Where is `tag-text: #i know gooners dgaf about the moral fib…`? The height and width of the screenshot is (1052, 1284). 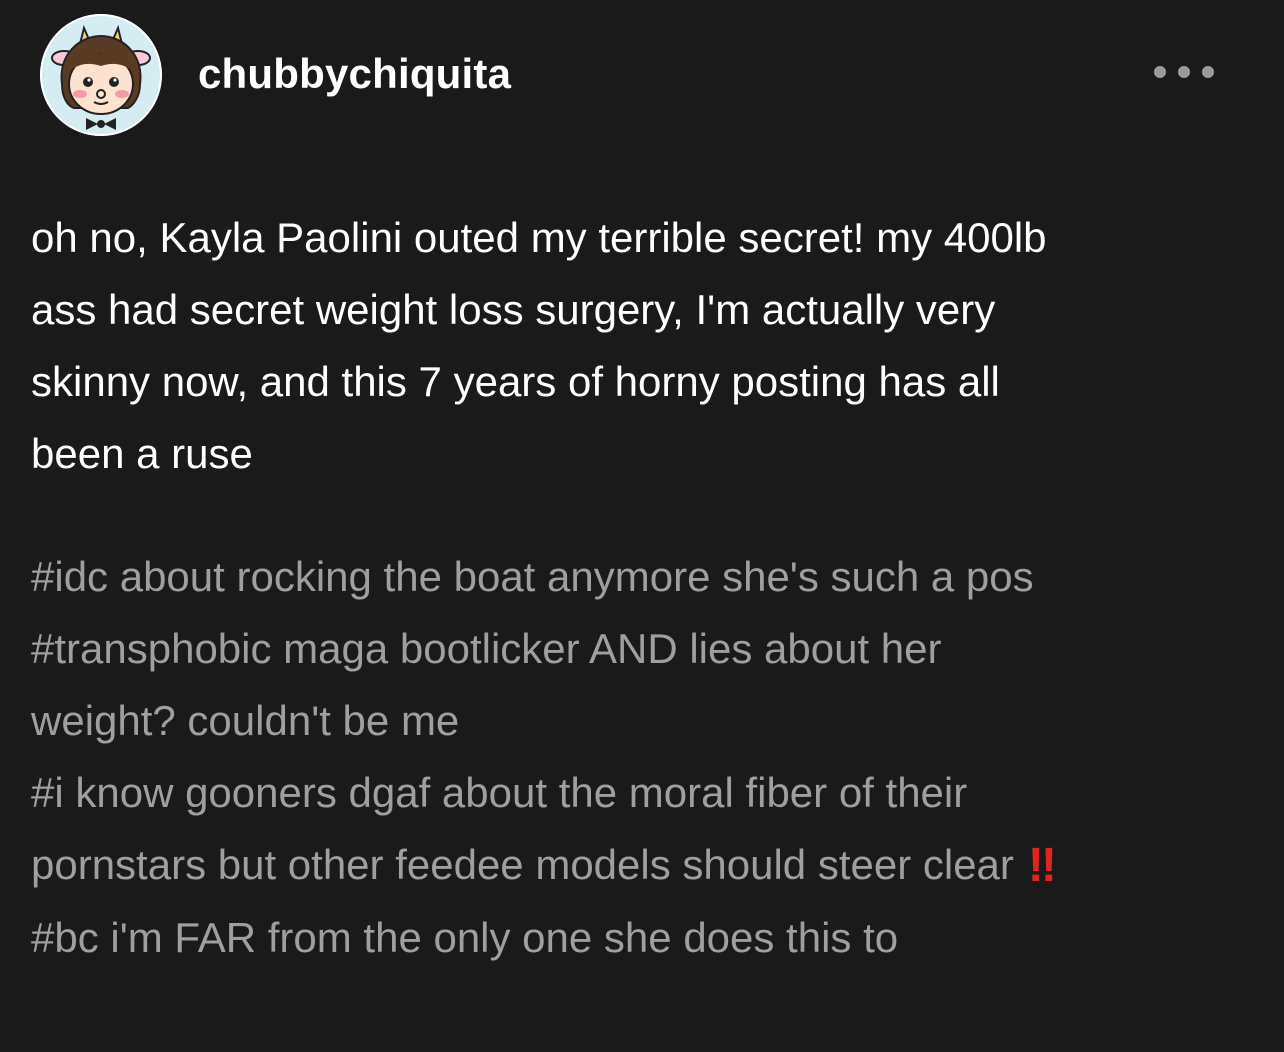 tag-text: #i know gooners dgaf about the moral fib… is located at coordinates (499, 792).